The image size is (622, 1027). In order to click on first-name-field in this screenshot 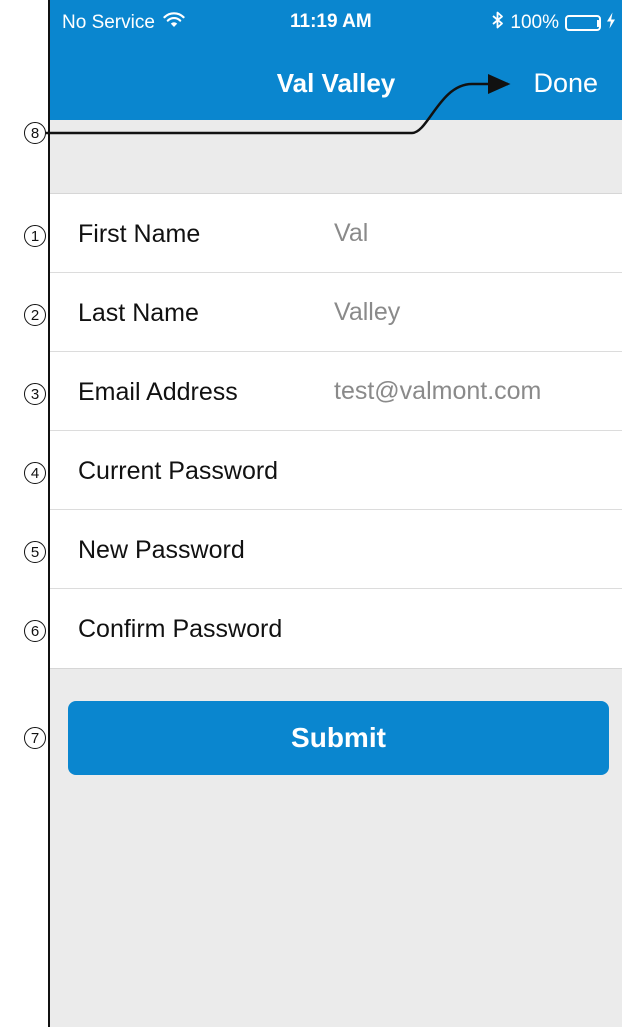, I will do `click(469, 233)`.